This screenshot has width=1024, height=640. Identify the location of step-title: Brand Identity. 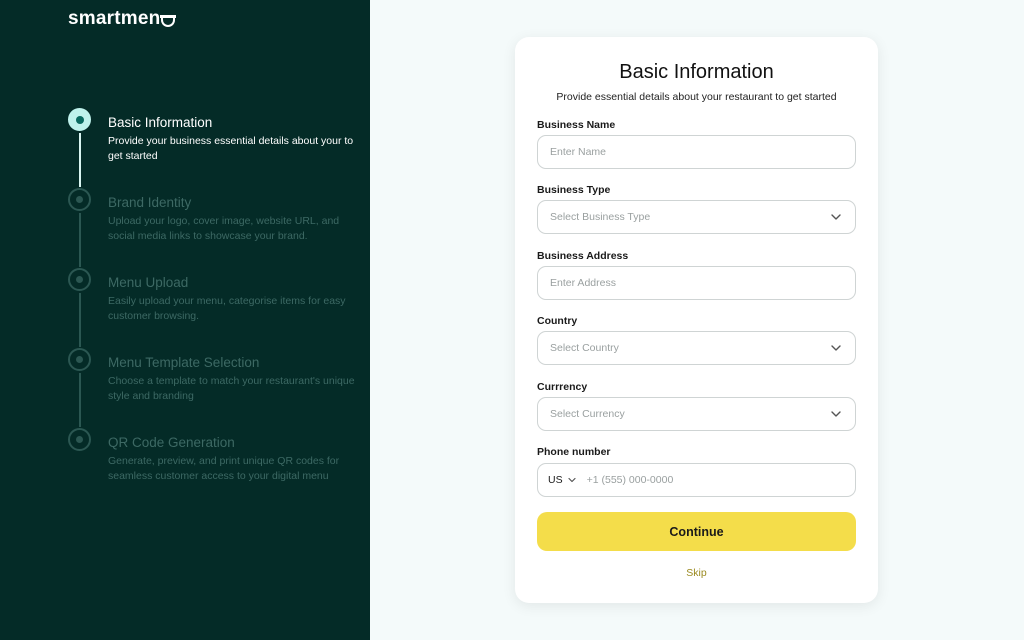
(150, 202).